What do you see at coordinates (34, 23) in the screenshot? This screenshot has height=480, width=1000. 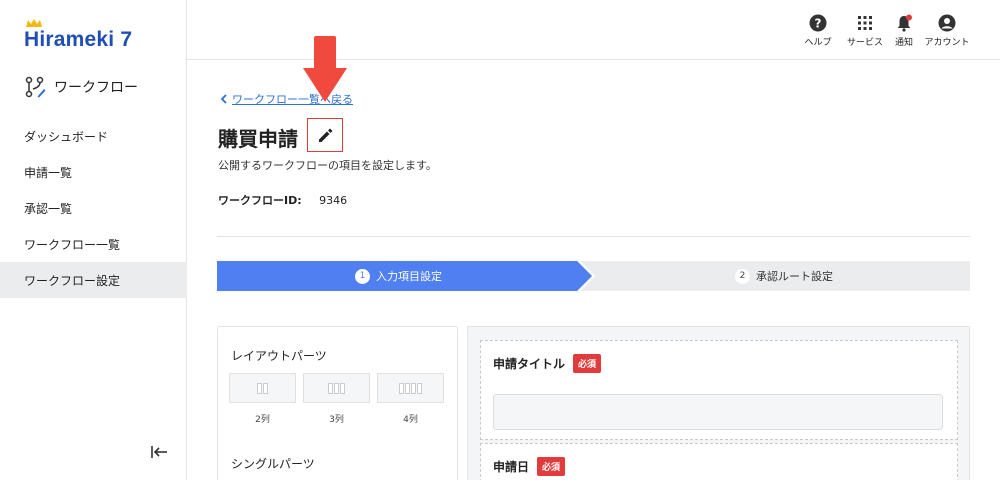 I see `crown-icon` at bounding box center [34, 23].